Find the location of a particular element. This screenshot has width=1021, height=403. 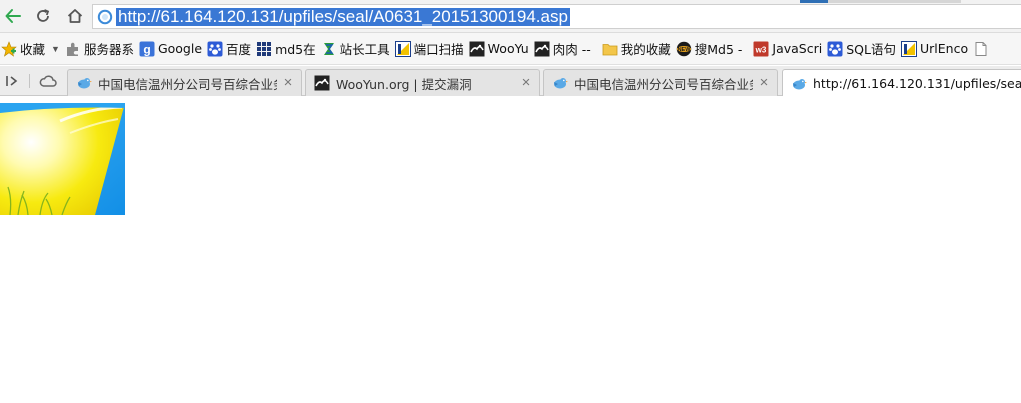

bookmark-folder: 我的收藏 is located at coordinates (636, 49).